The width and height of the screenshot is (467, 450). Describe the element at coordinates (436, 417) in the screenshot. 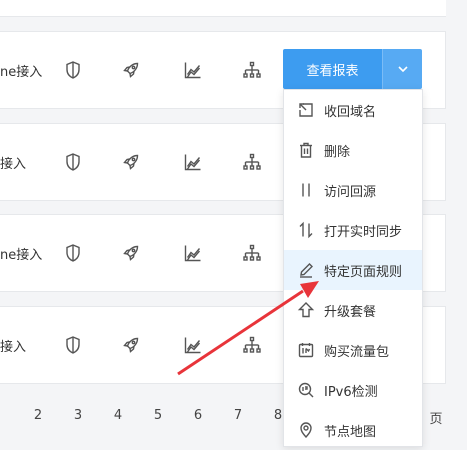

I see `page-link-tail: 页` at that location.